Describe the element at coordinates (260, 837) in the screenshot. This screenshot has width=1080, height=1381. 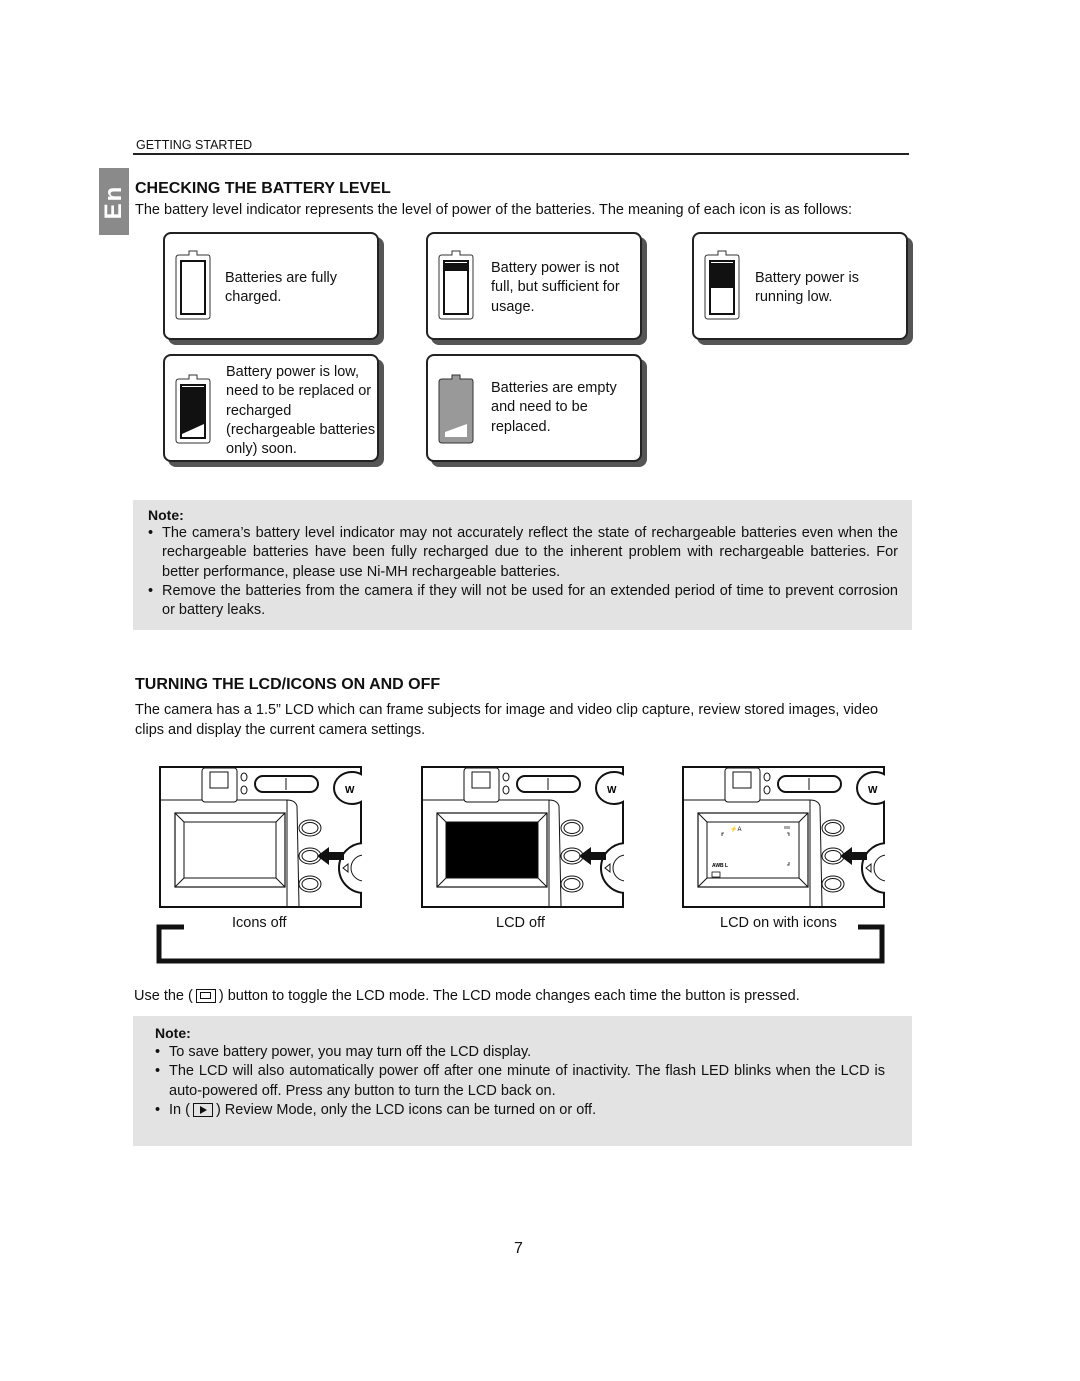
I see `camera-icons-off-illustration: W` at that location.